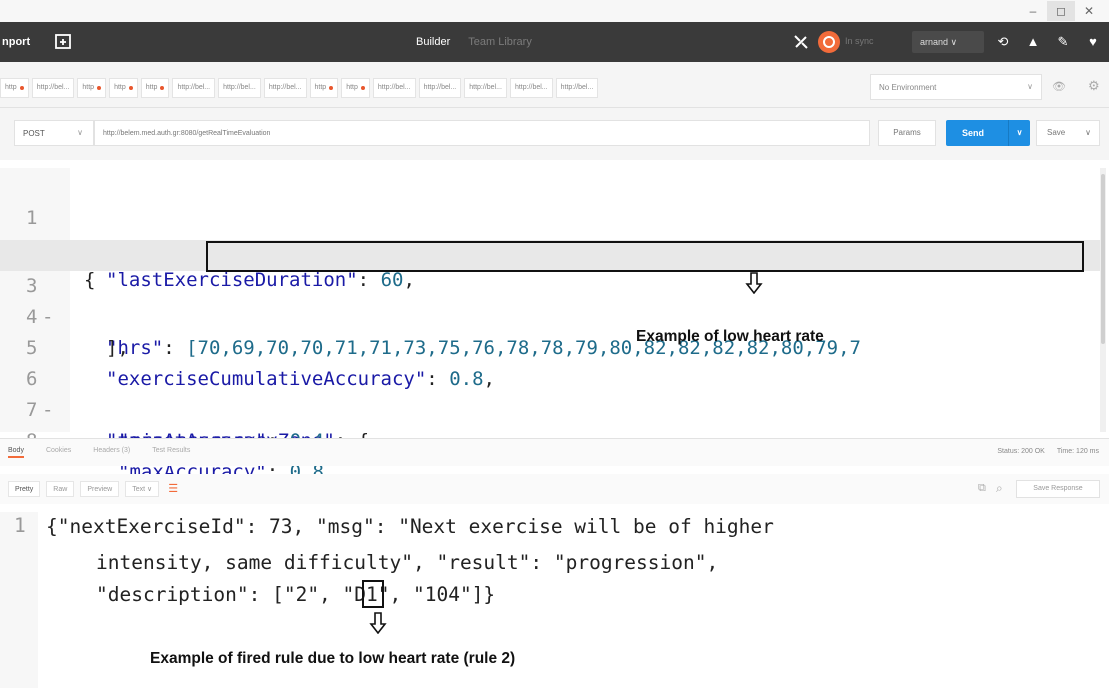 The width and height of the screenshot is (1109, 688). I want to click on annotation-low-heart-rate: Example of low heart rate, so click(730, 336).